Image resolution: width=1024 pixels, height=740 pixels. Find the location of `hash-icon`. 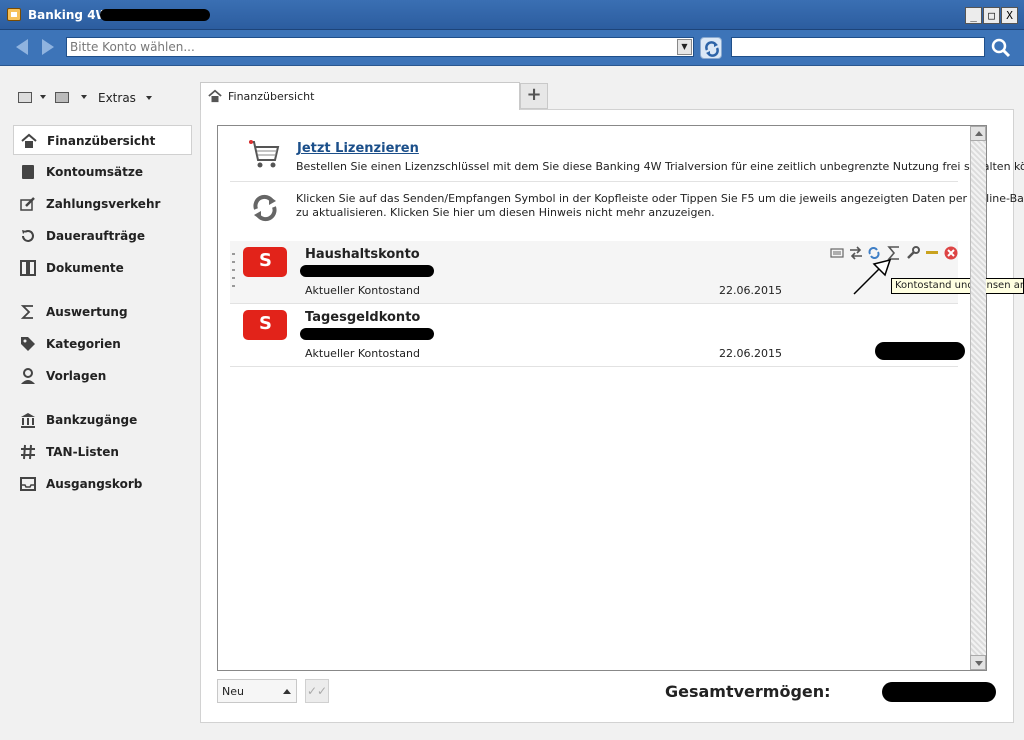

hash-icon is located at coordinates (28, 452).